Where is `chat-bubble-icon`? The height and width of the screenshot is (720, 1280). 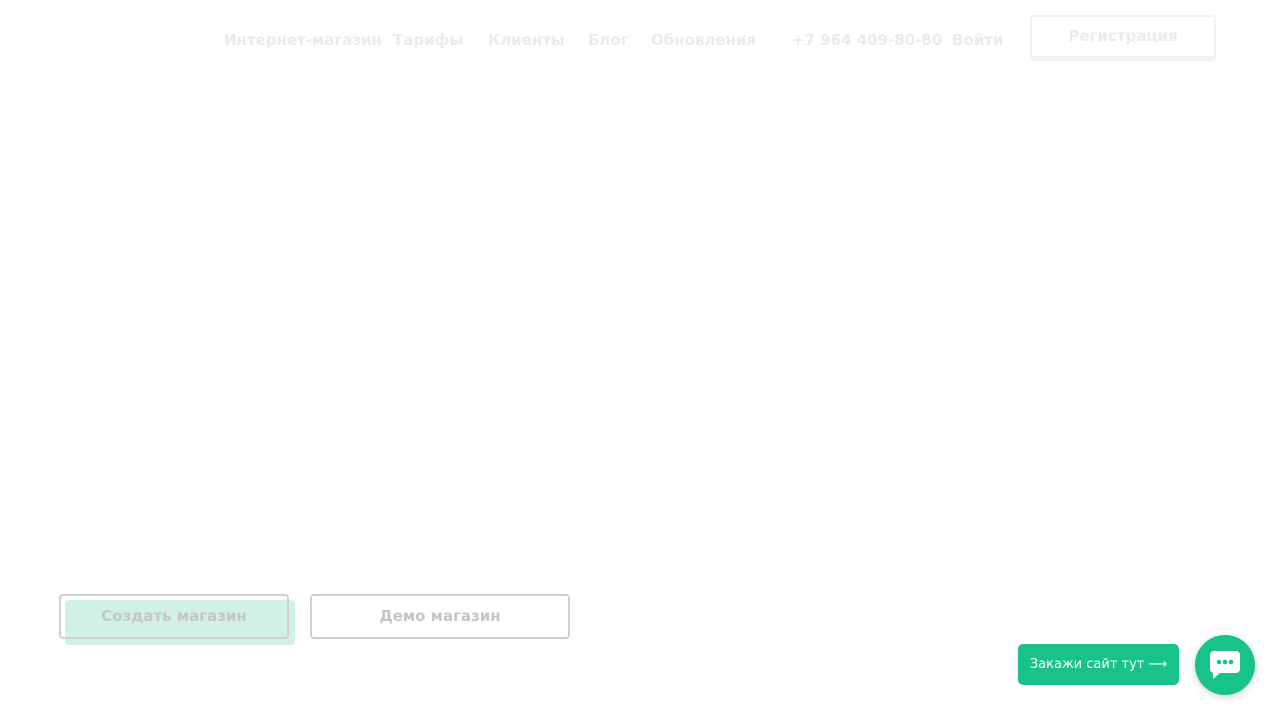
chat-bubble-icon is located at coordinates (1225, 665).